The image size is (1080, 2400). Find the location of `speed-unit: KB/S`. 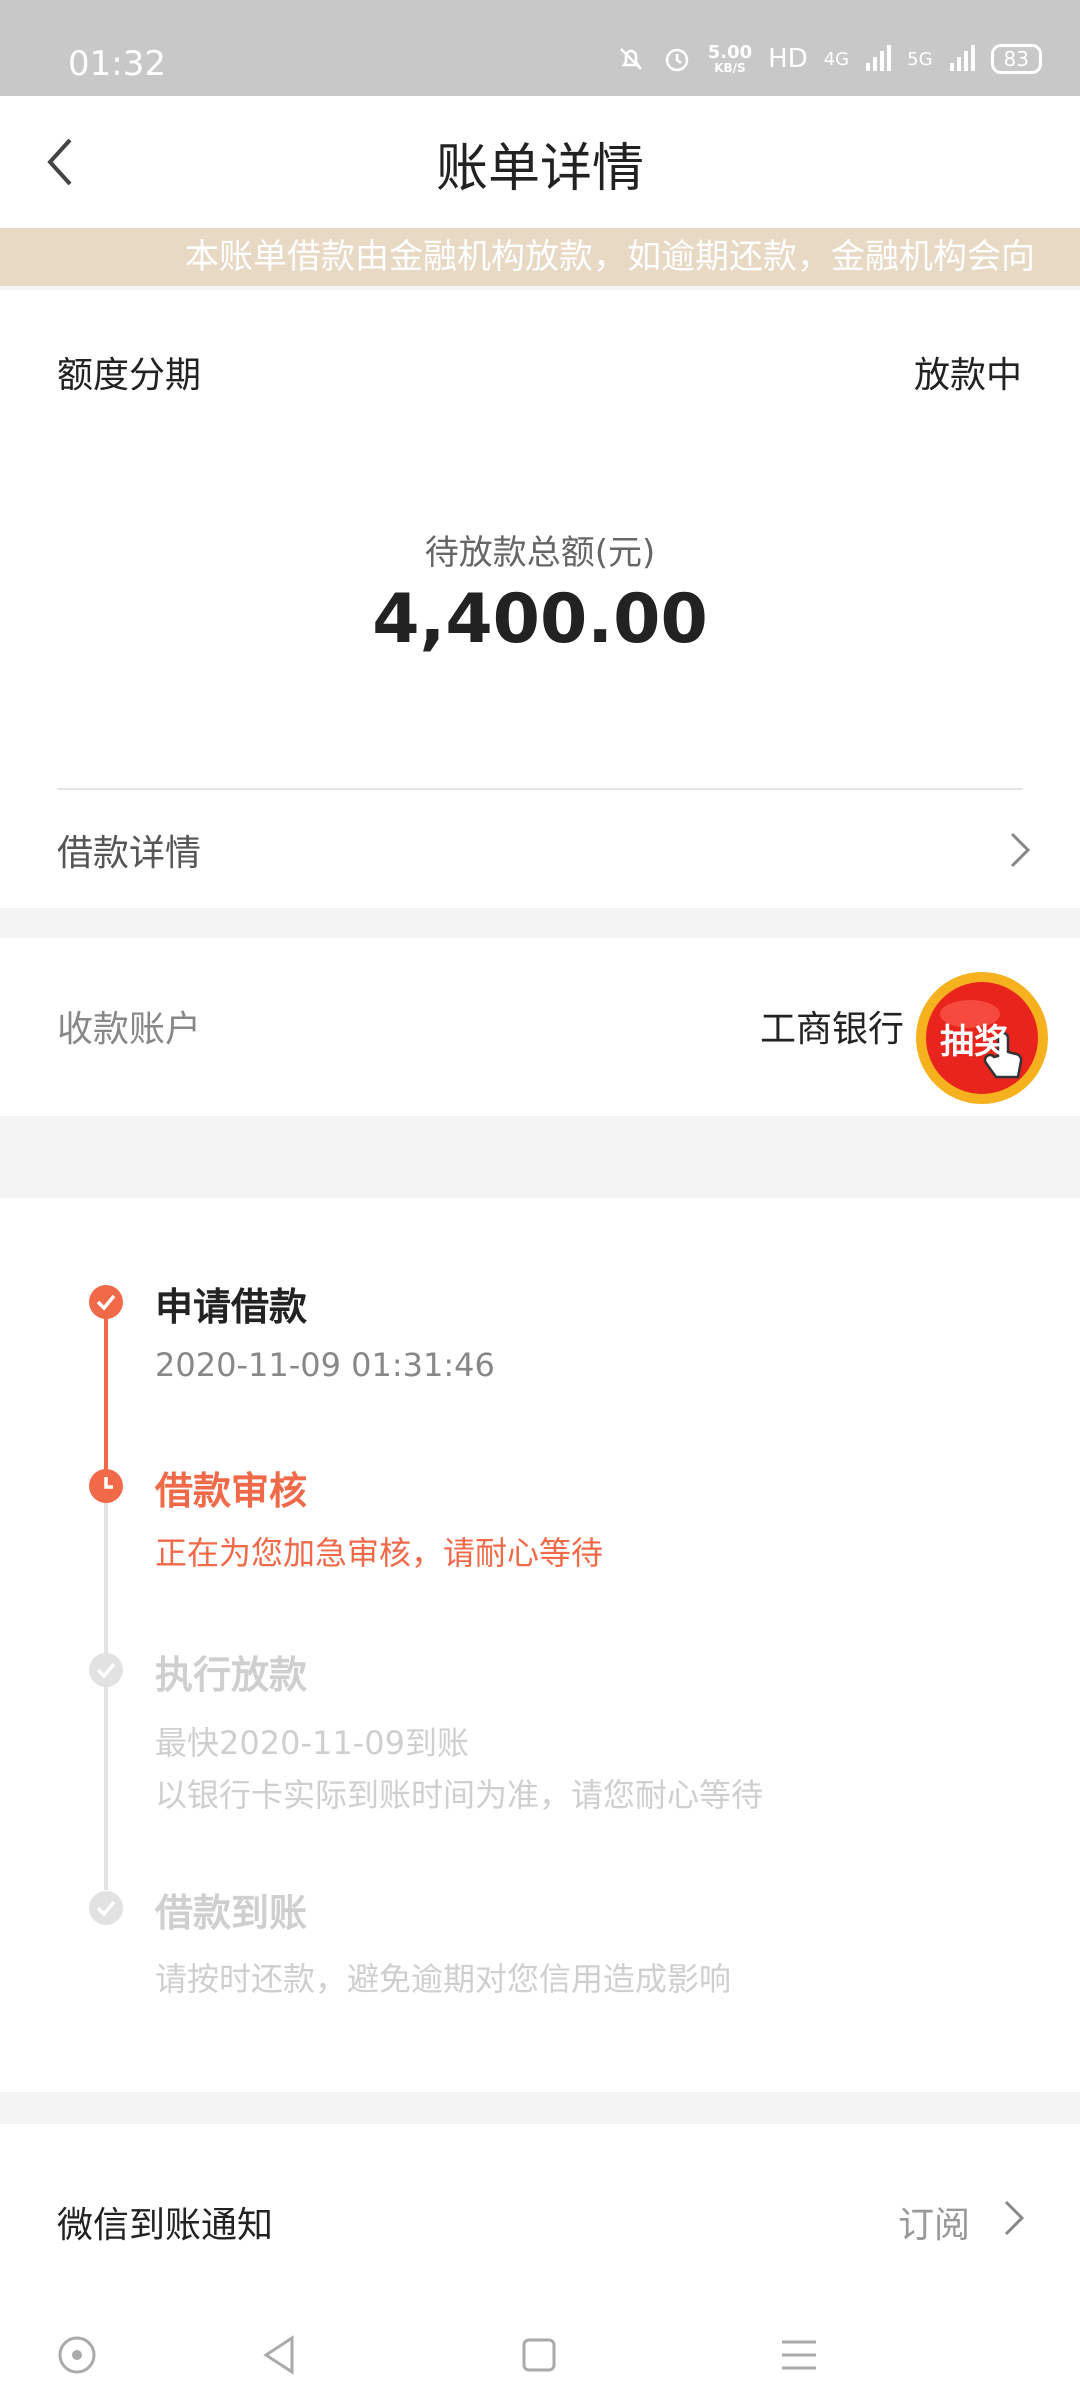

speed-unit: KB/S is located at coordinates (730, 68).